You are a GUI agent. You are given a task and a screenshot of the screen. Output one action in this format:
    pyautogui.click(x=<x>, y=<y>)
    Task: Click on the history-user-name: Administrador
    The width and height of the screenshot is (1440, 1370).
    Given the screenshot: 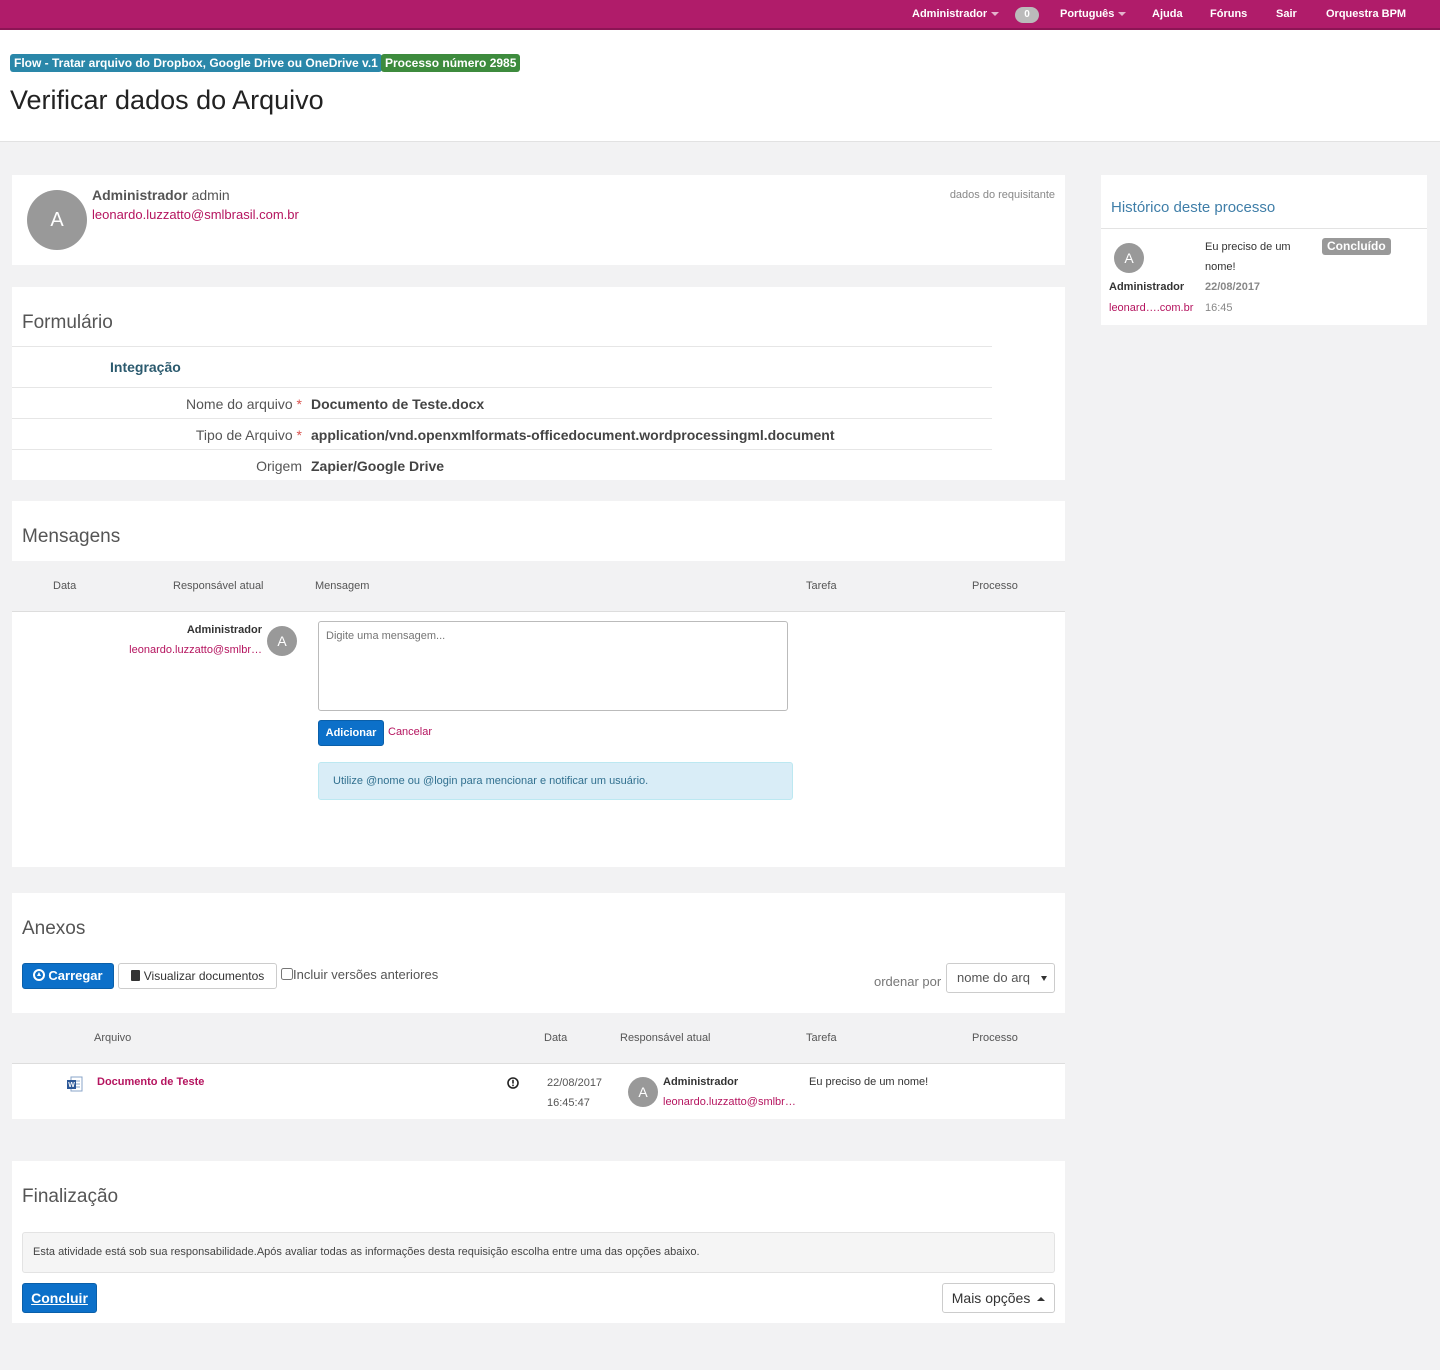 What is the action you would take?
    pyautogui.click(x=1147, y=287)
    